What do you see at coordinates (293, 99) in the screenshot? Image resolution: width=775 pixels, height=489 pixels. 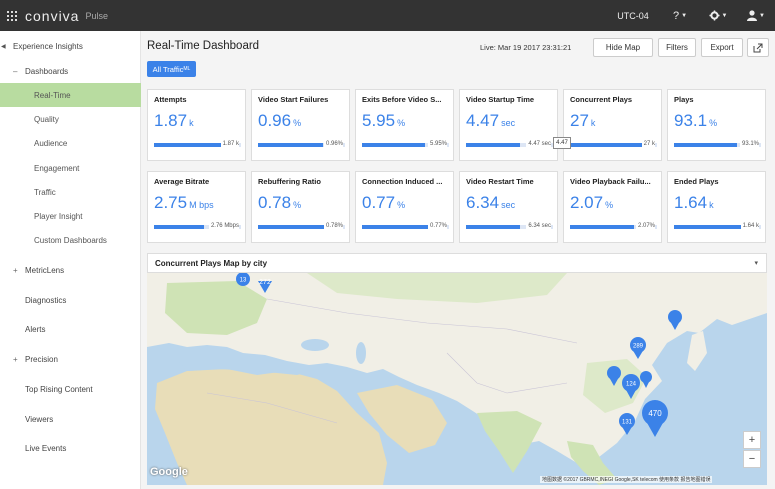 I see `metric-title: Video Start Failures` at bounding box center [293, 99].